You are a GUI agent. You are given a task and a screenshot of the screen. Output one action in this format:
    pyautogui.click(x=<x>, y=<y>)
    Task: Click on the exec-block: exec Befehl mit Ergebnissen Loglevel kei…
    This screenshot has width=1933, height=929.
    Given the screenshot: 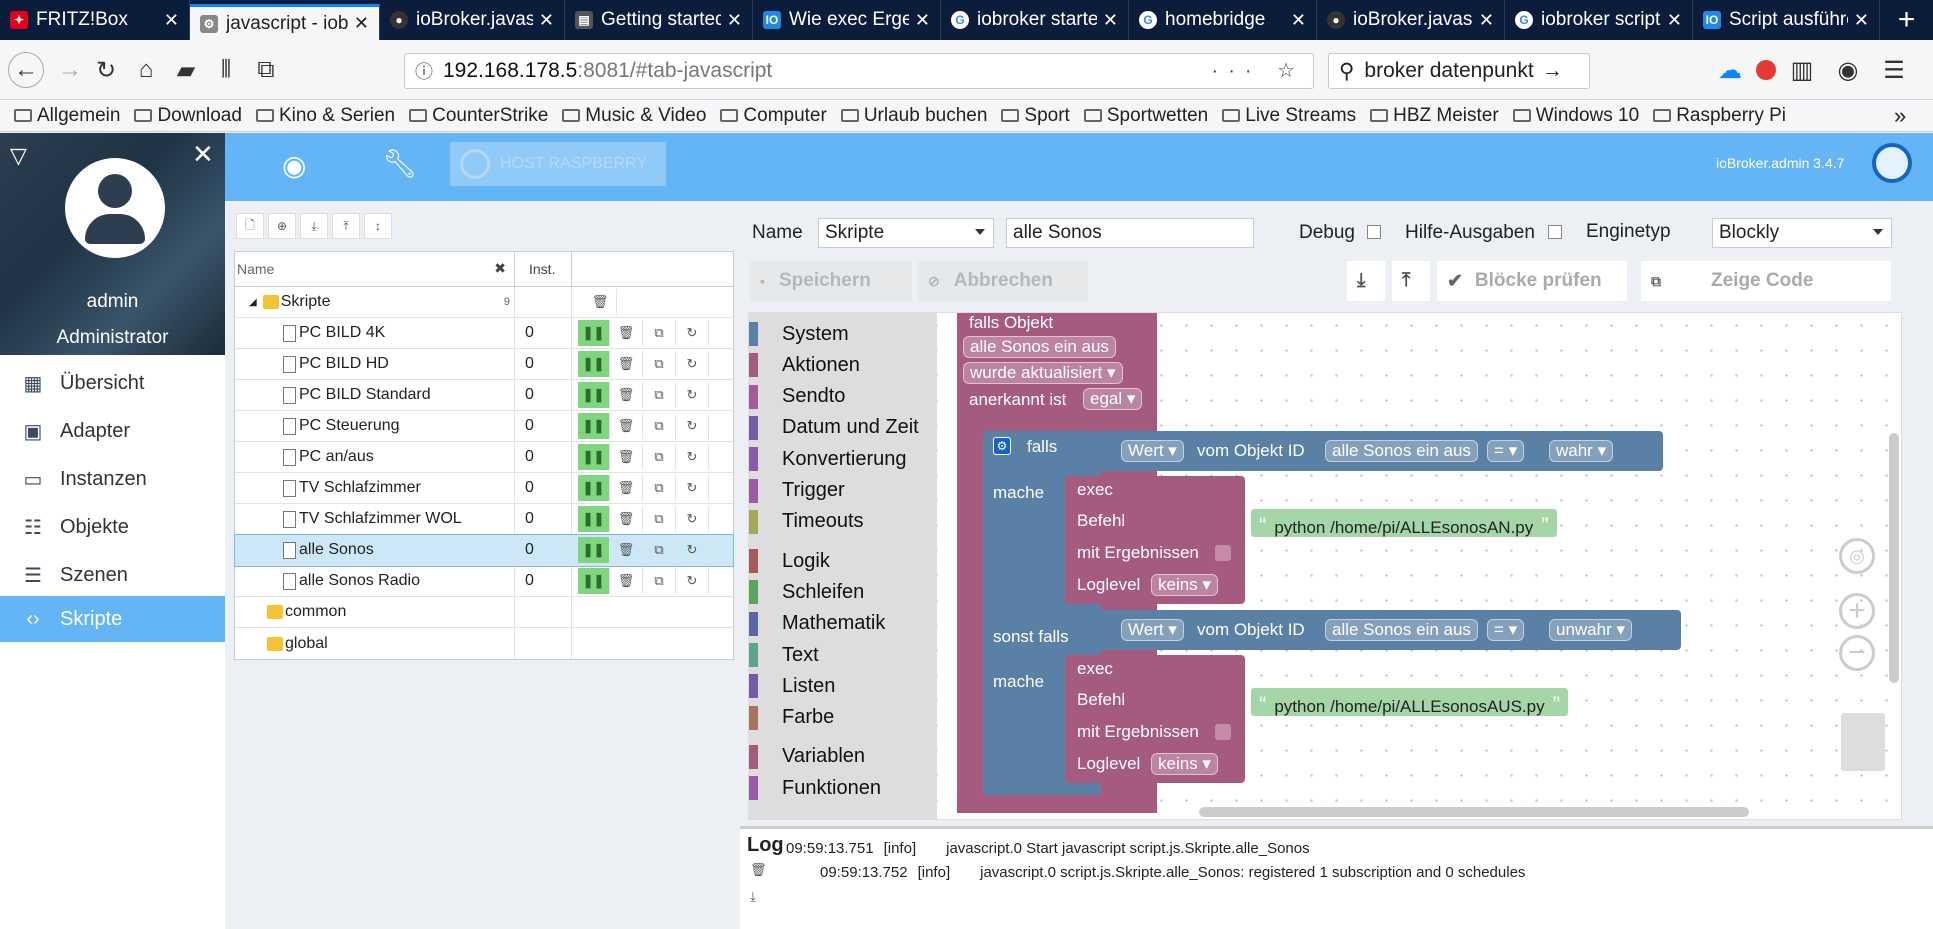 What is the action you would take?
    pyautogui.click(x=1155, y=719)
    